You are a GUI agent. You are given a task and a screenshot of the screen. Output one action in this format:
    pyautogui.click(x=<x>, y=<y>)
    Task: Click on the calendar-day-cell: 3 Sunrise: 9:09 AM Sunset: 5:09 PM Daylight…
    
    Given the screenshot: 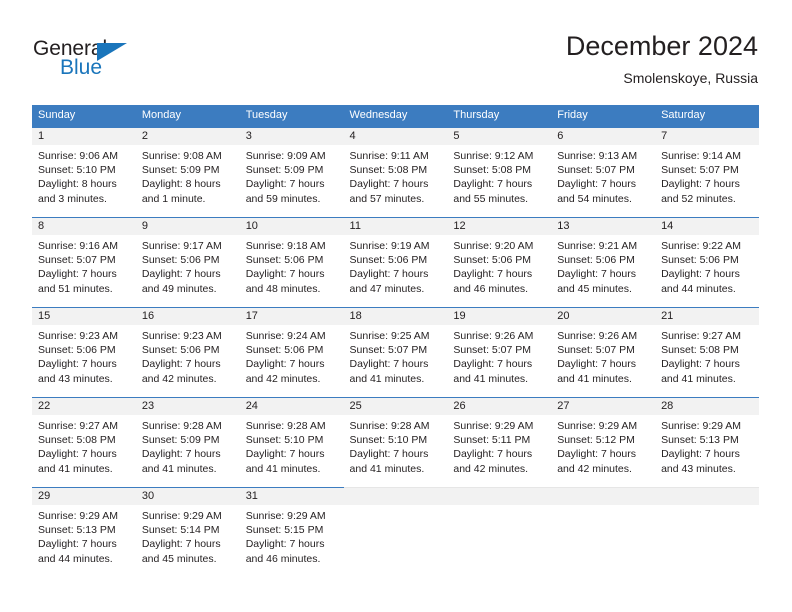 What is the action you would take?
    pyautogui.click(x=291, y=171)
    